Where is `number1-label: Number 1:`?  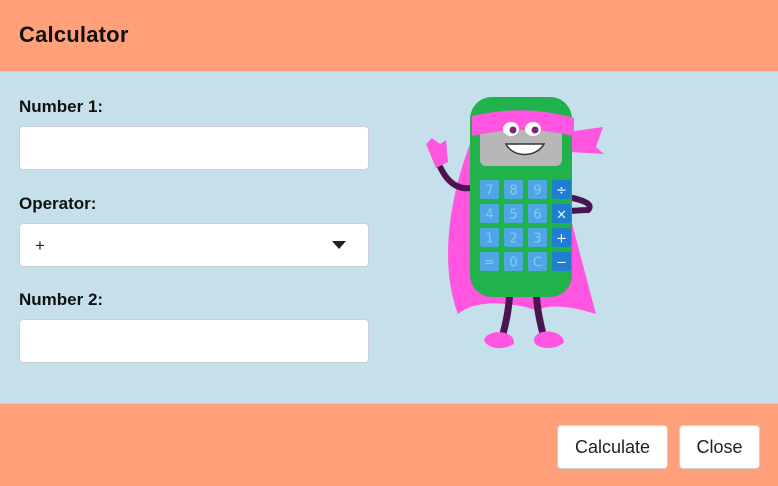 number1-label: Number 1: is located at coordinates (61, 106).